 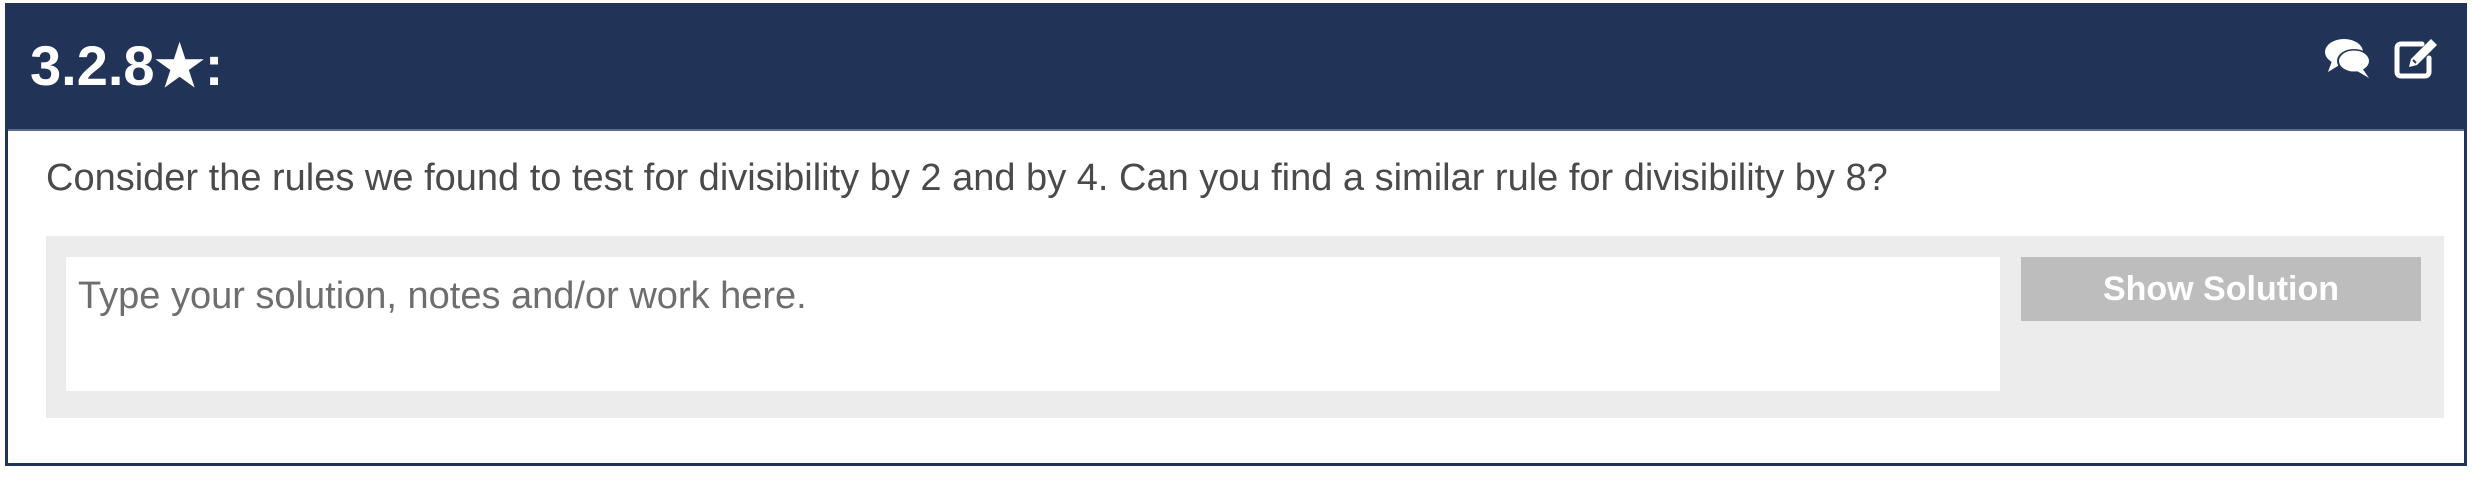 I want to click on edit-icon, so click(x=2416, y=58).